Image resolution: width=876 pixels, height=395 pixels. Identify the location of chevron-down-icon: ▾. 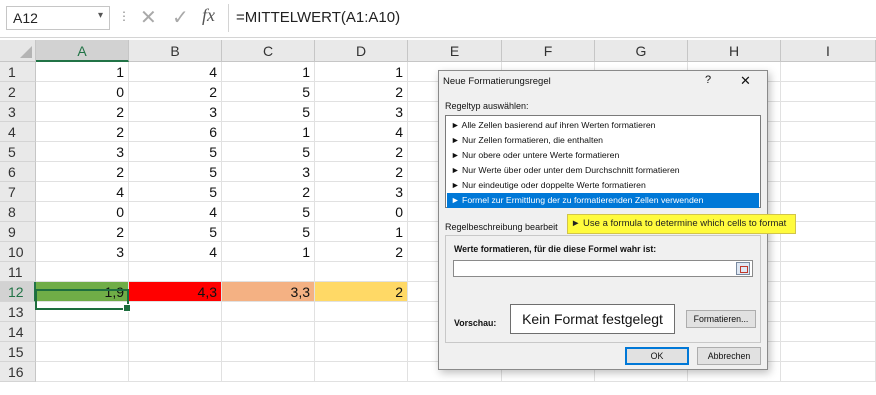
(100, 15).